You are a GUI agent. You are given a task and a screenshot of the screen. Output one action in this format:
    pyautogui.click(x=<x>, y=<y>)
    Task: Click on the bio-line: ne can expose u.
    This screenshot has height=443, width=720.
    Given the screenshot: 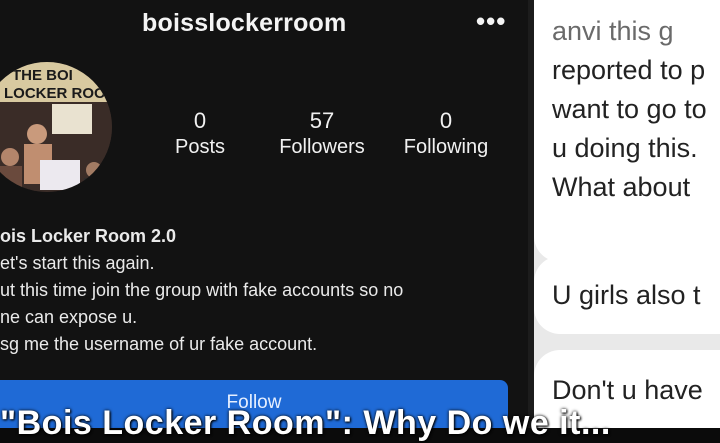 What is the action you would take?
    pyautogui.click(x=69, y=317)
    